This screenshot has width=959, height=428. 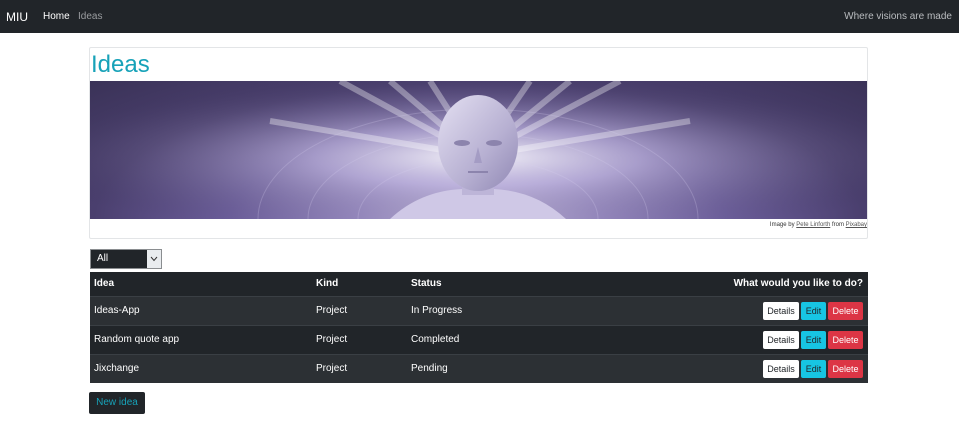 I want to click on idea-name: Ideas-App, so click(x=117, y=310).